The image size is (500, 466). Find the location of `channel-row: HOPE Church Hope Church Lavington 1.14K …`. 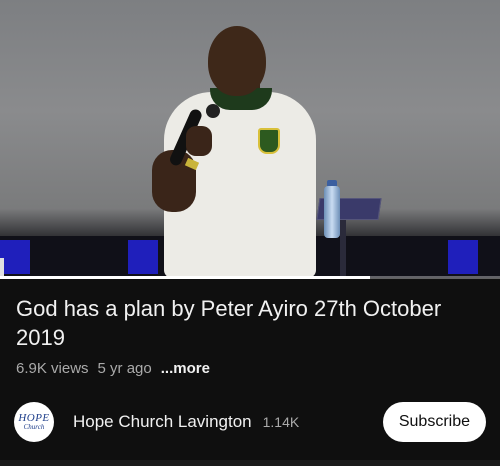

channel-row: HOPE Church Hope Church Lavington 1.14K … is located at coordinates (250, 422).